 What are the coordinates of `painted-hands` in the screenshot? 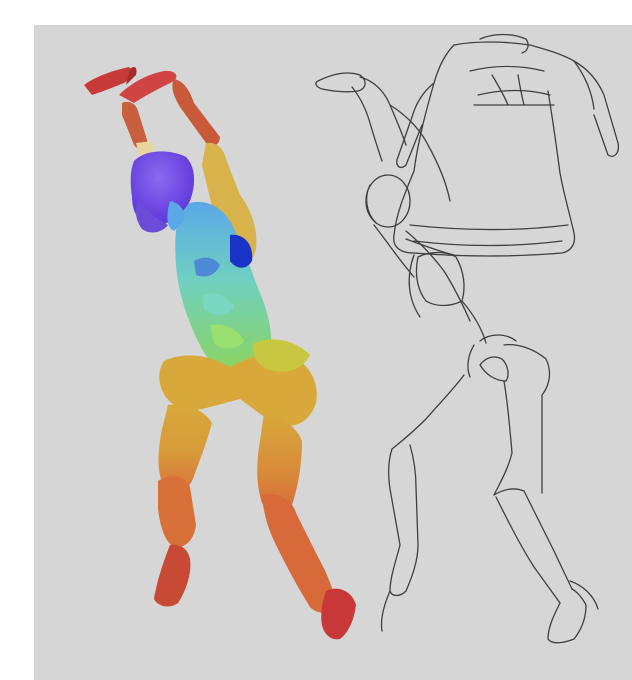 It's located at (130, 85).